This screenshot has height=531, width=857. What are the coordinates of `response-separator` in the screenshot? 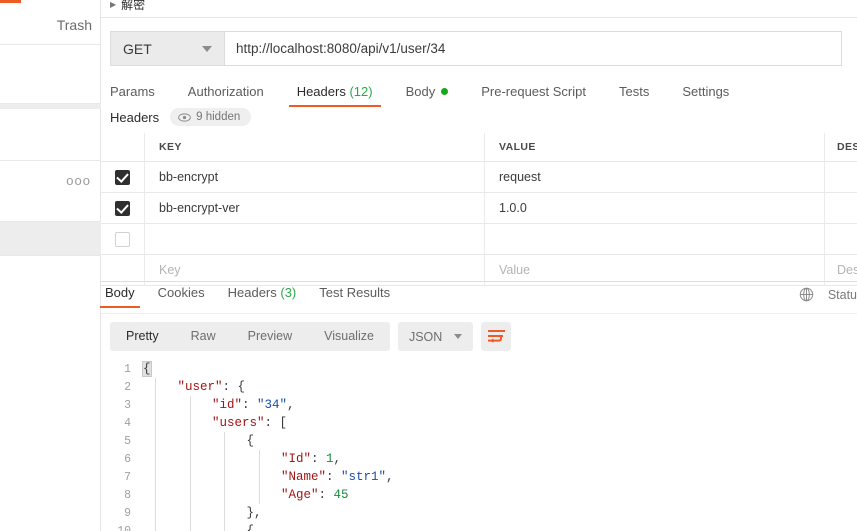 It's located at (479, 281).